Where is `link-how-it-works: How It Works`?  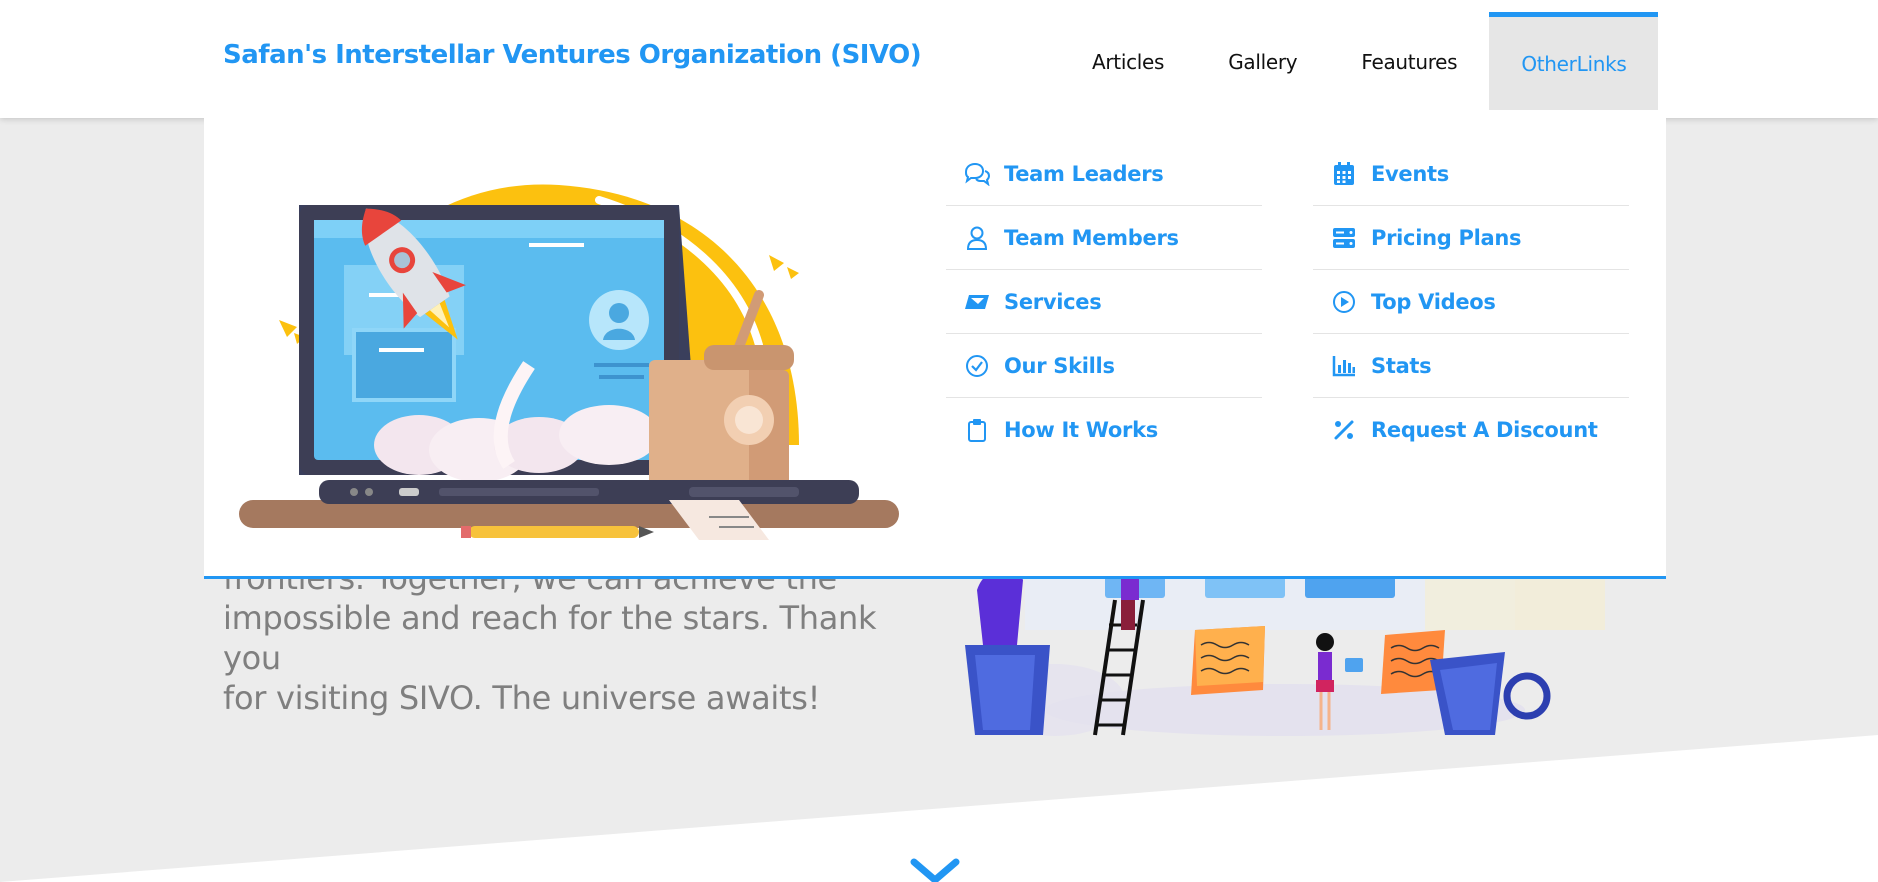 link-how-it-works: How It Works is located at coordinates (1104, 430).